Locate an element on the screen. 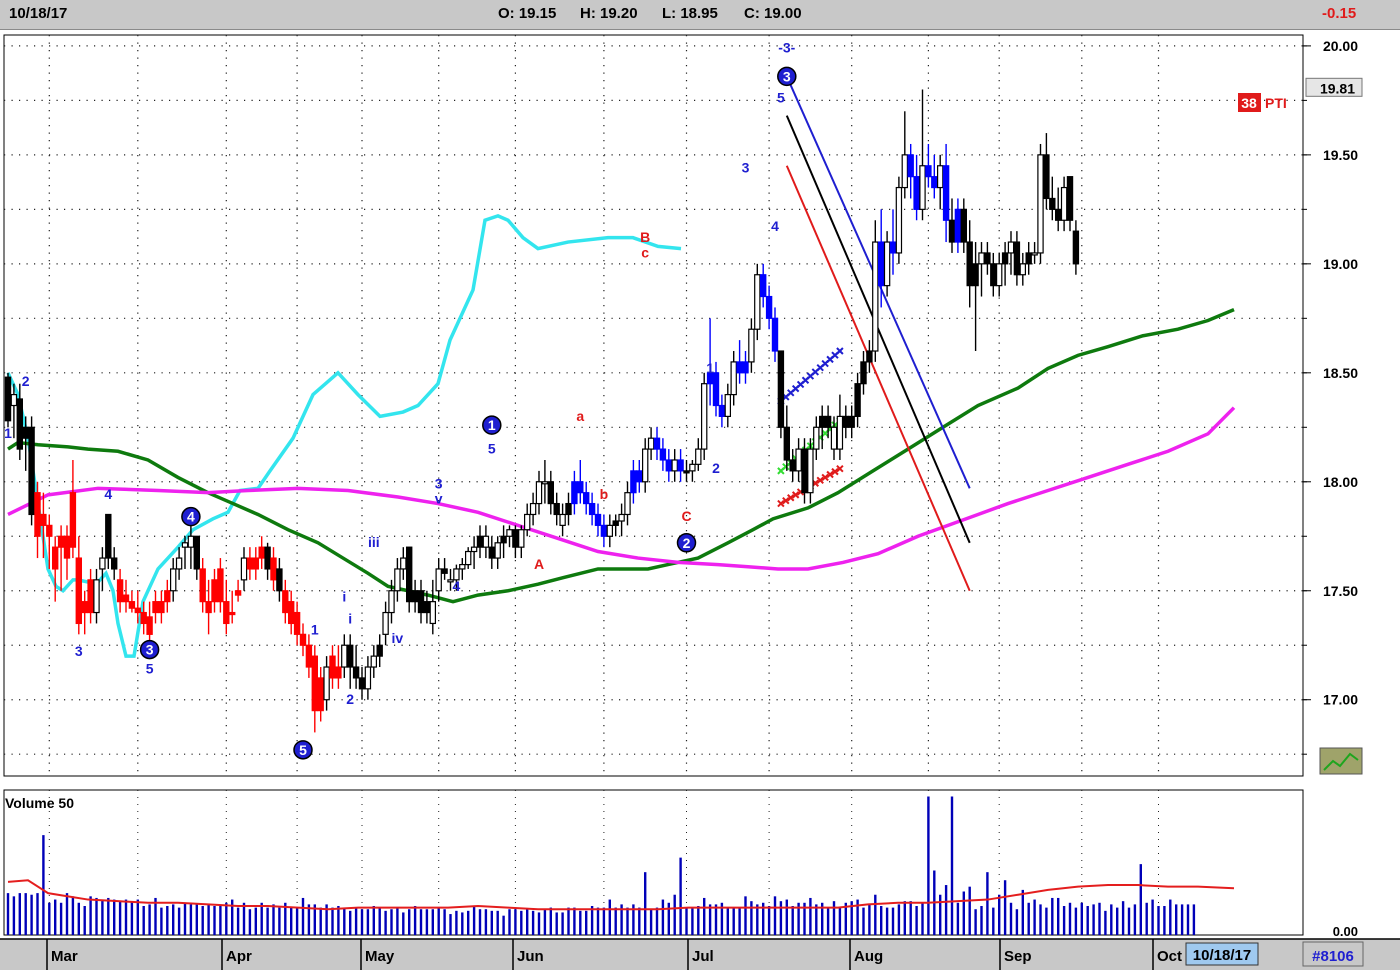 This screenshot has height=970, width=1400. wave-circle-label: 1 is located at coordinates (492, 425).